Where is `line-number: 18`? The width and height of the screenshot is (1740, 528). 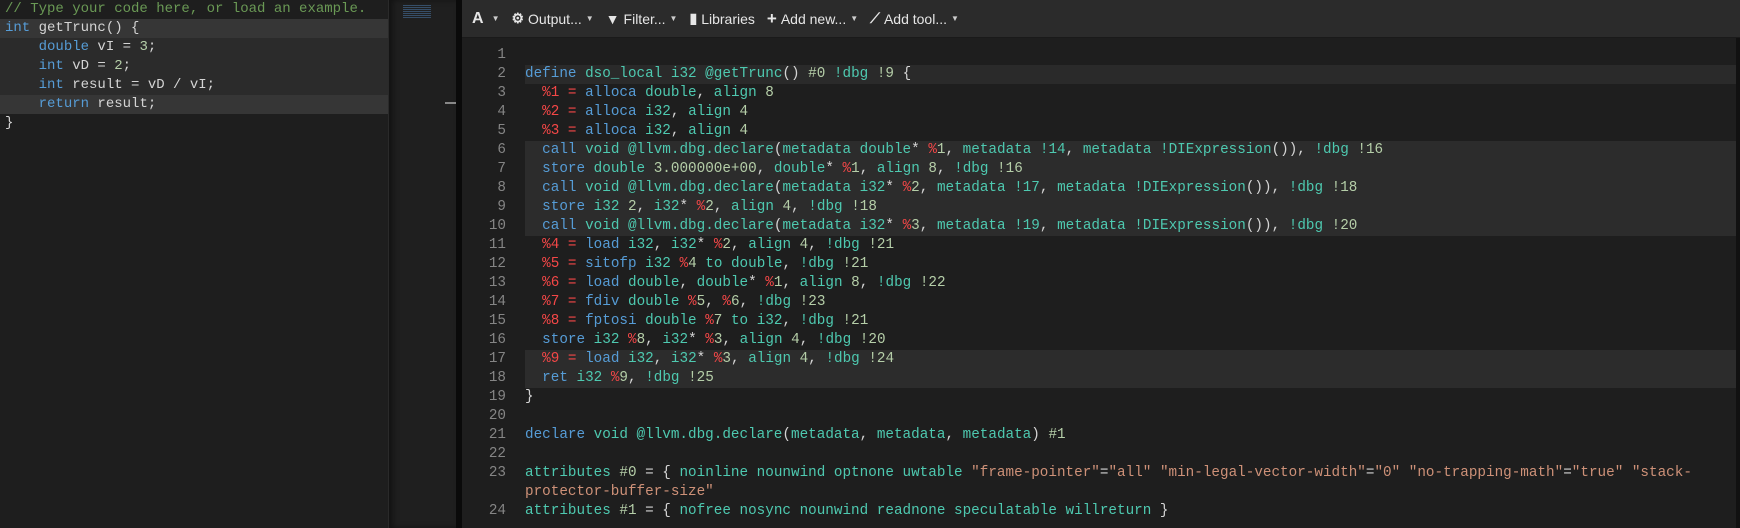
line-number: 18 is located at coordinates (497, 378).